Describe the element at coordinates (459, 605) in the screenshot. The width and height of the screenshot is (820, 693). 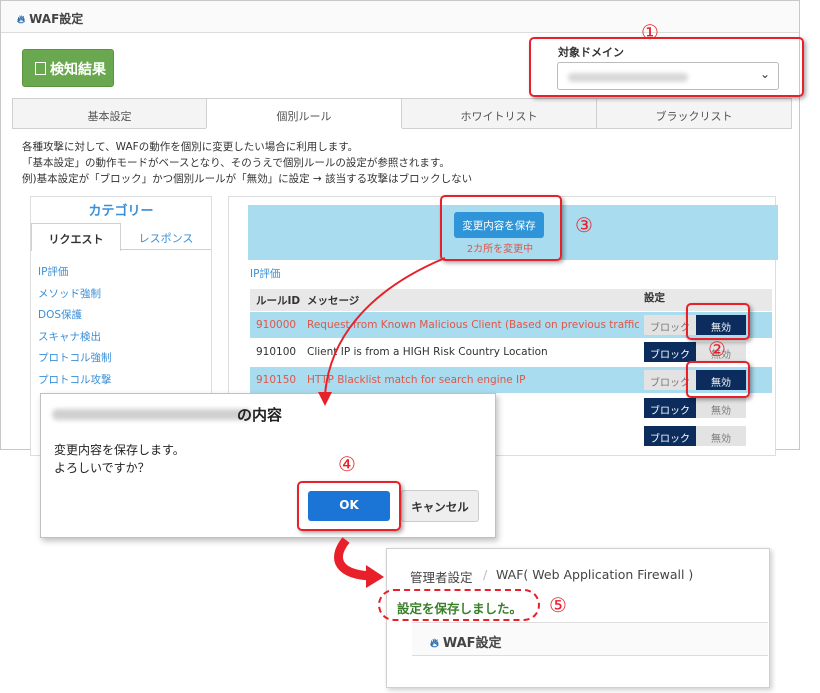
I see `annotation-box-saved` at that location.